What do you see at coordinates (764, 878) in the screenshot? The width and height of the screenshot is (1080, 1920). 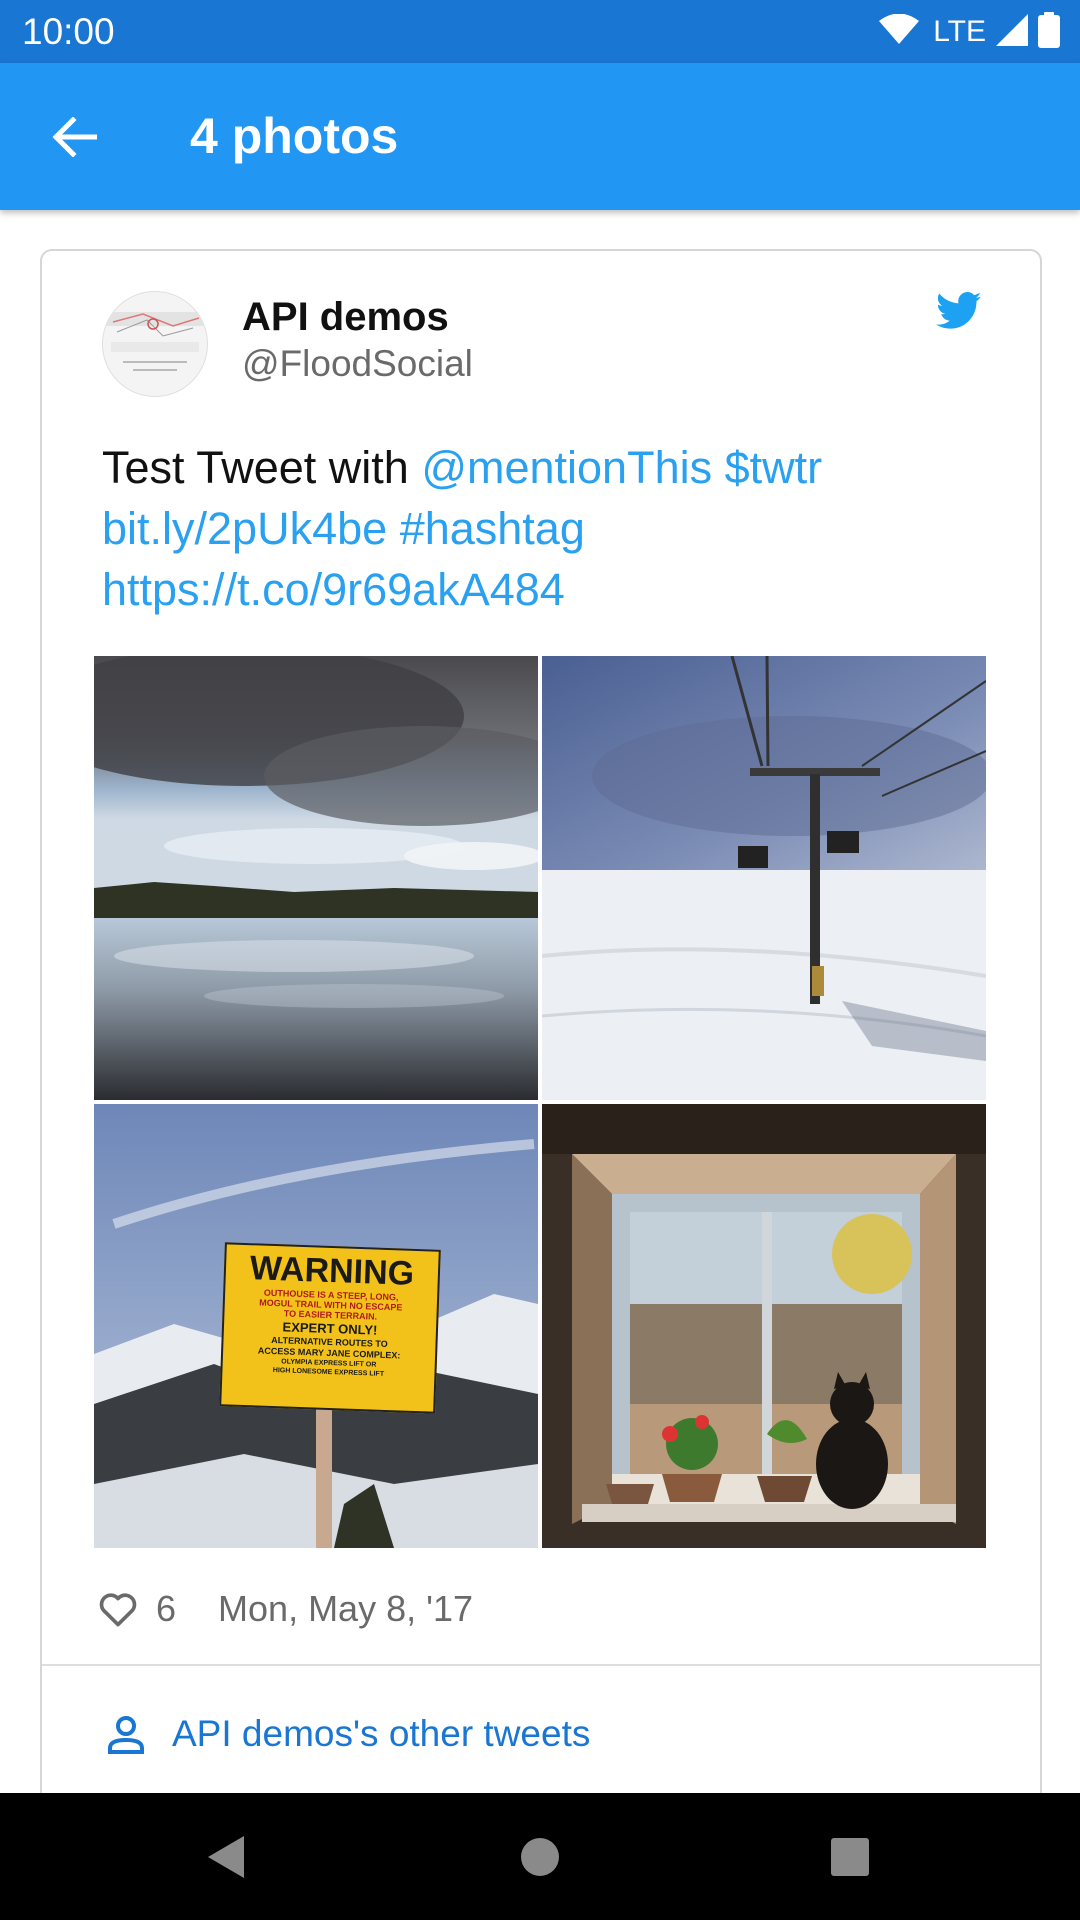 I see `ski-lift-photo` at bounding box center [764, 878].